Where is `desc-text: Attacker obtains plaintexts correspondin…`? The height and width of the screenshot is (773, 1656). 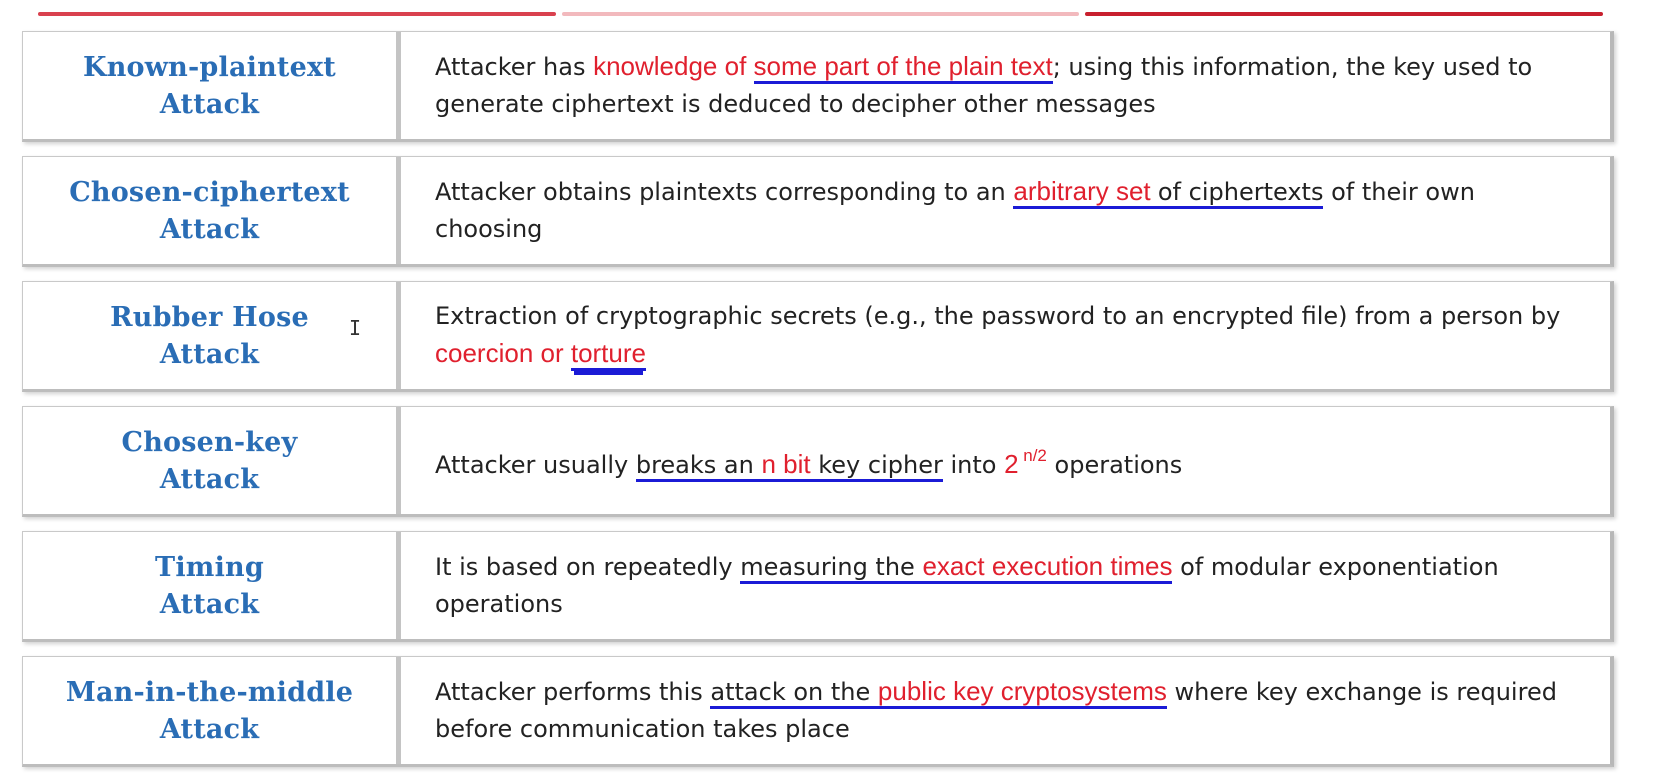 desc-text: Attacker obtains plaintexts correspondin… is located at coordinates (724, 192).